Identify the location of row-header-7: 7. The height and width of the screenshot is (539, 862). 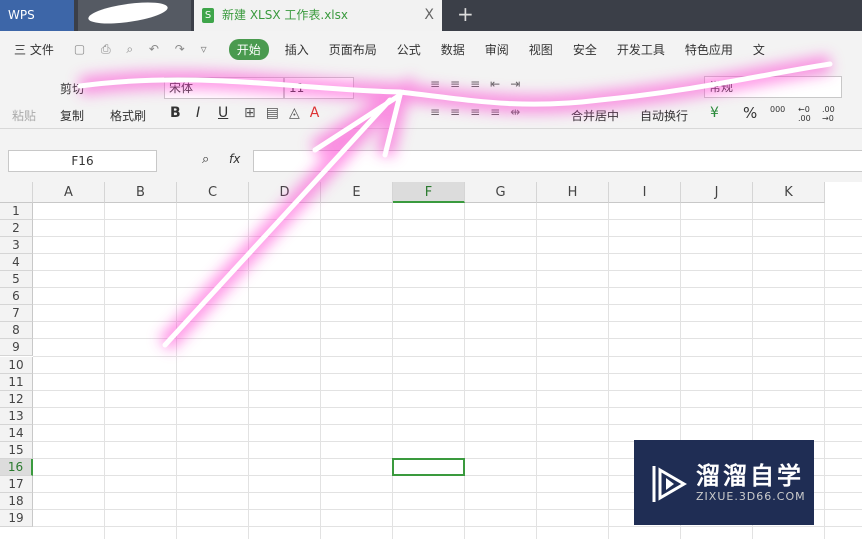
(16, 314).